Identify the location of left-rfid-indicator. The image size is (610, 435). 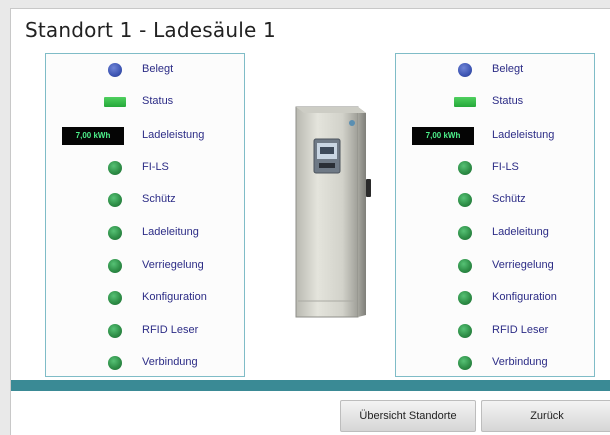
(94, 331).